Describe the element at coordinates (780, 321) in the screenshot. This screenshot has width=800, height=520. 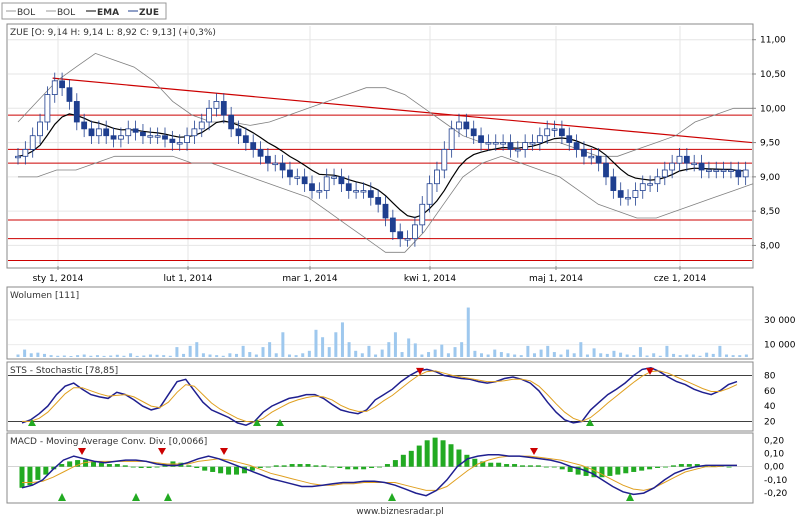
I see `volume-tick-label: 30 000` at that location.